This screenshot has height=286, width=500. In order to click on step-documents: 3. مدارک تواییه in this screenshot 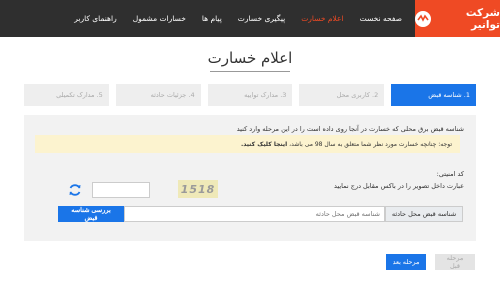, I will do `click(250, 95)`.